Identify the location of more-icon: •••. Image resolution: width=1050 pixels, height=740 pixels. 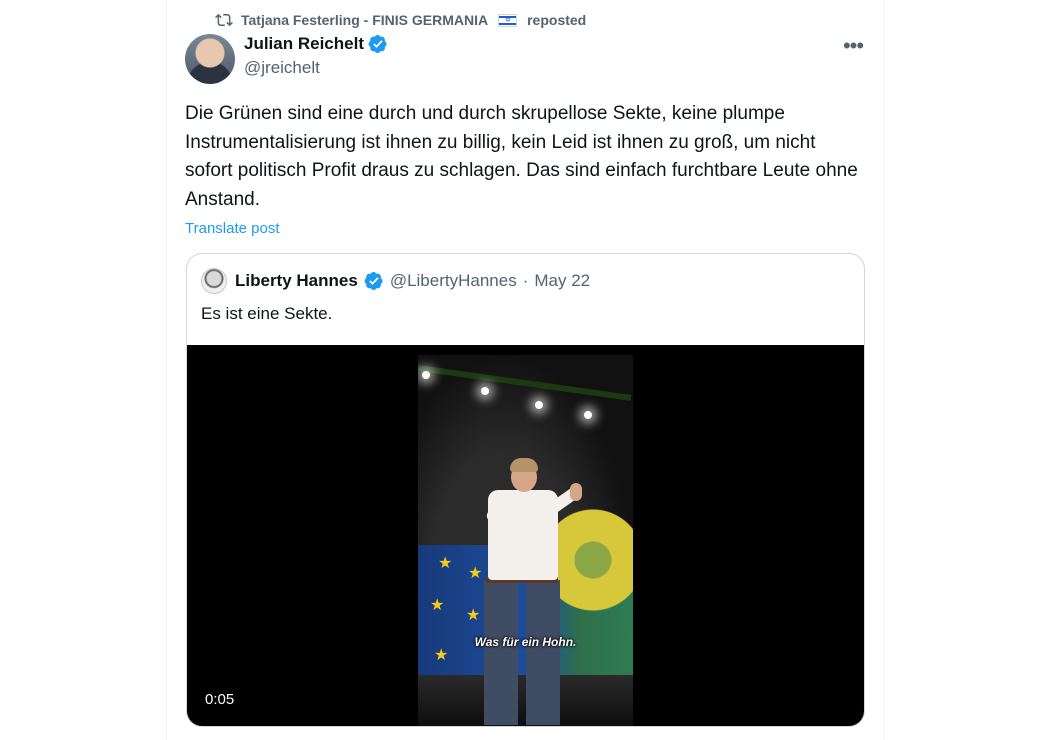
(853, 45).